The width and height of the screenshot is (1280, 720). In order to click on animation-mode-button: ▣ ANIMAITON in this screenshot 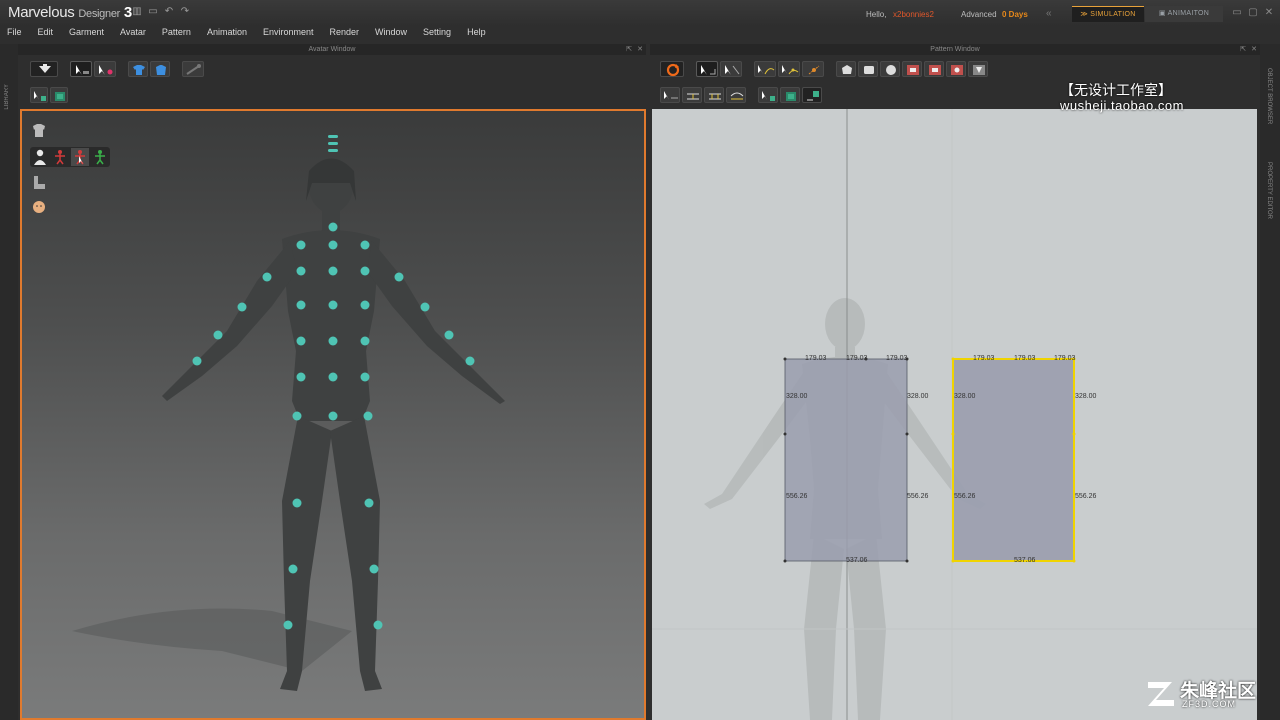, I will do `click(1184, 14)`.